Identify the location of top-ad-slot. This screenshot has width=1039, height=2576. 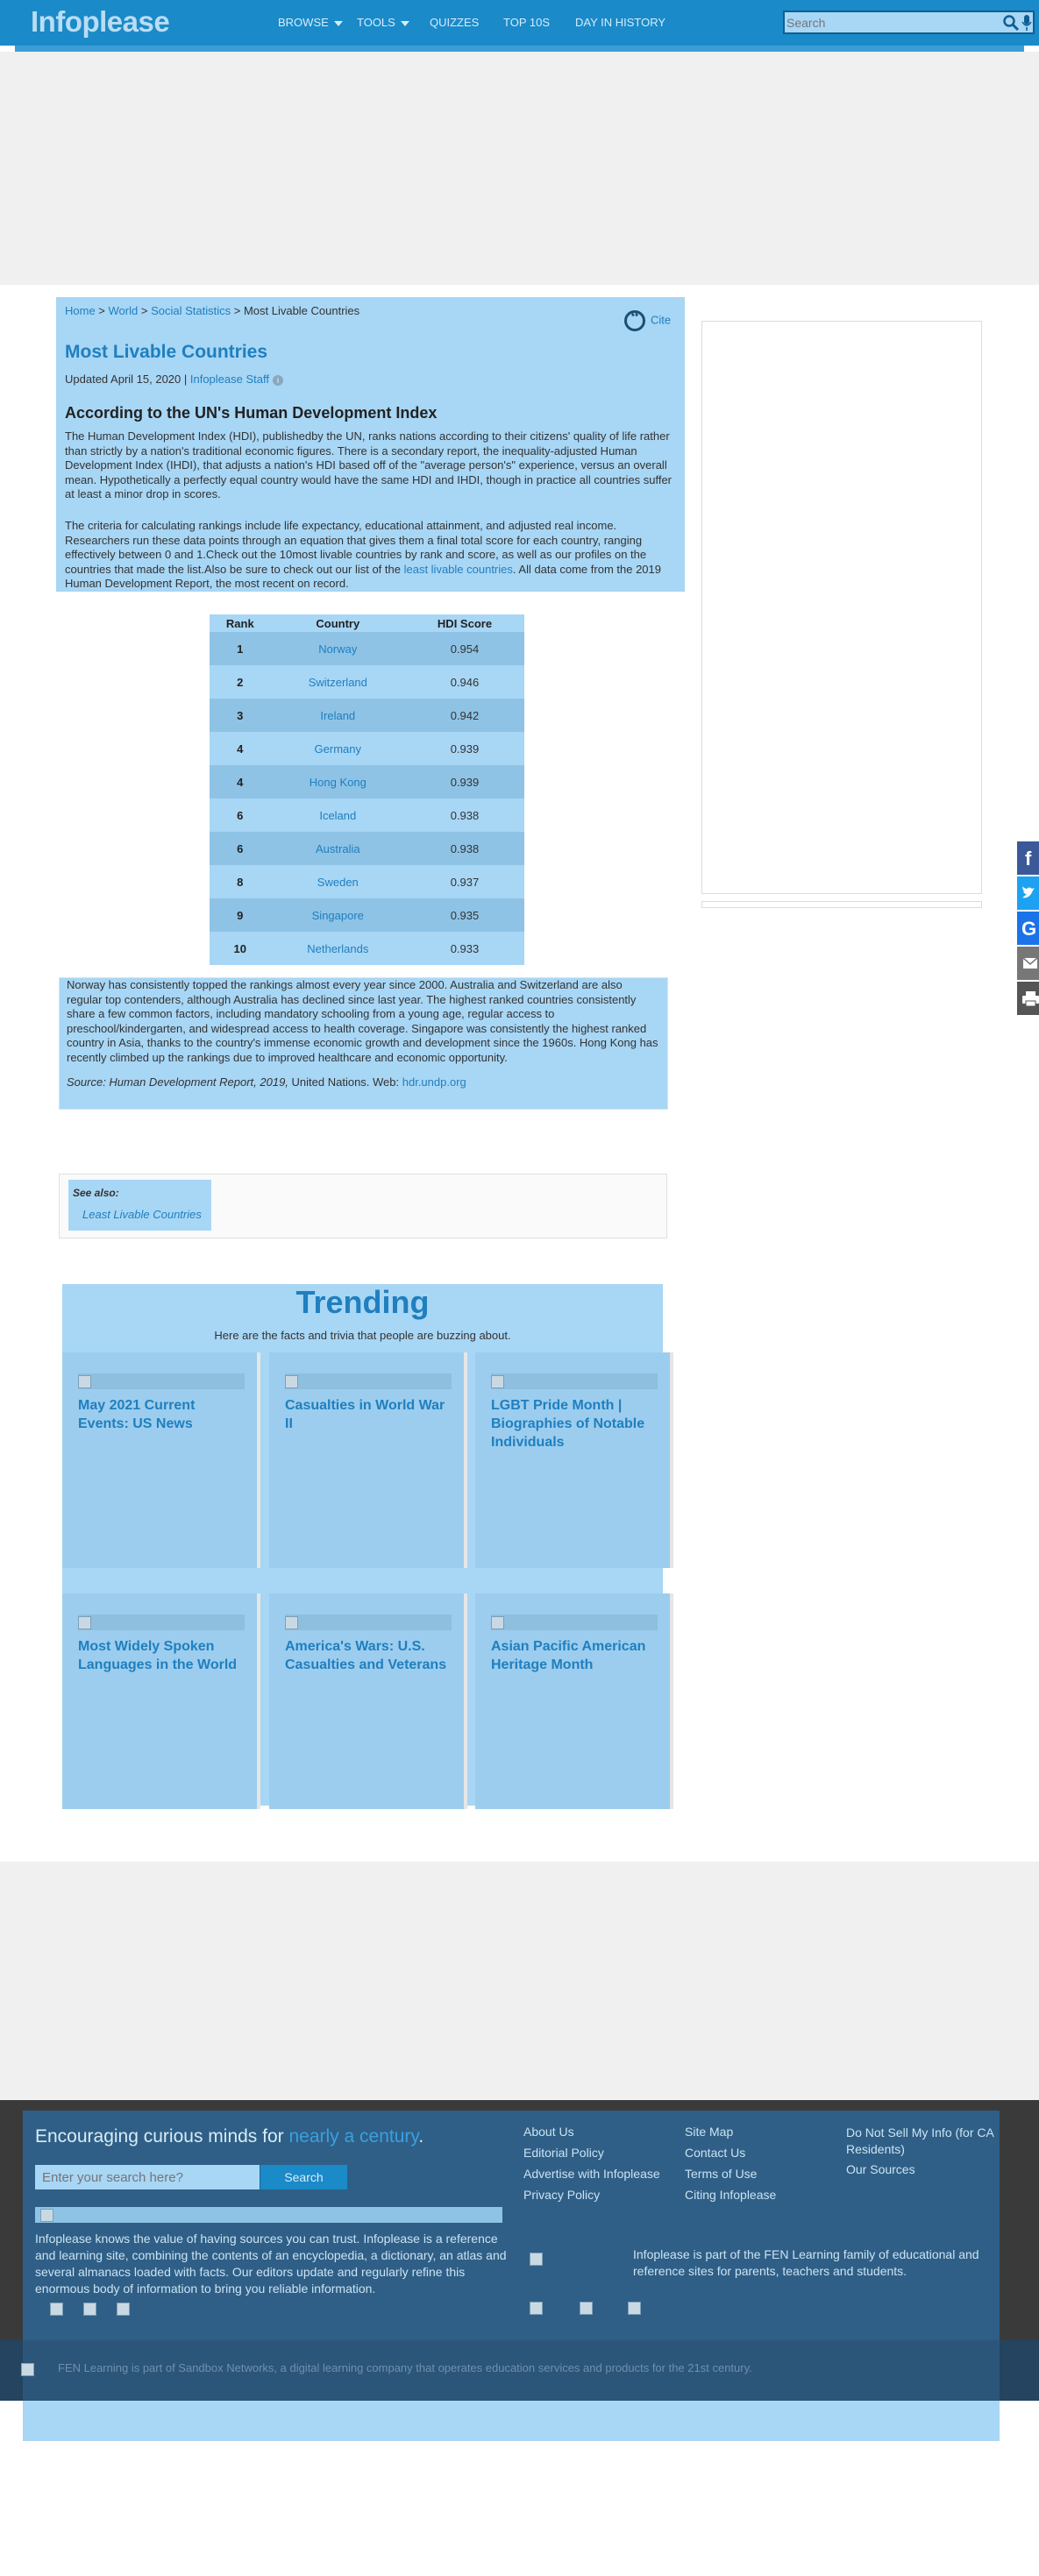
(519, 168).